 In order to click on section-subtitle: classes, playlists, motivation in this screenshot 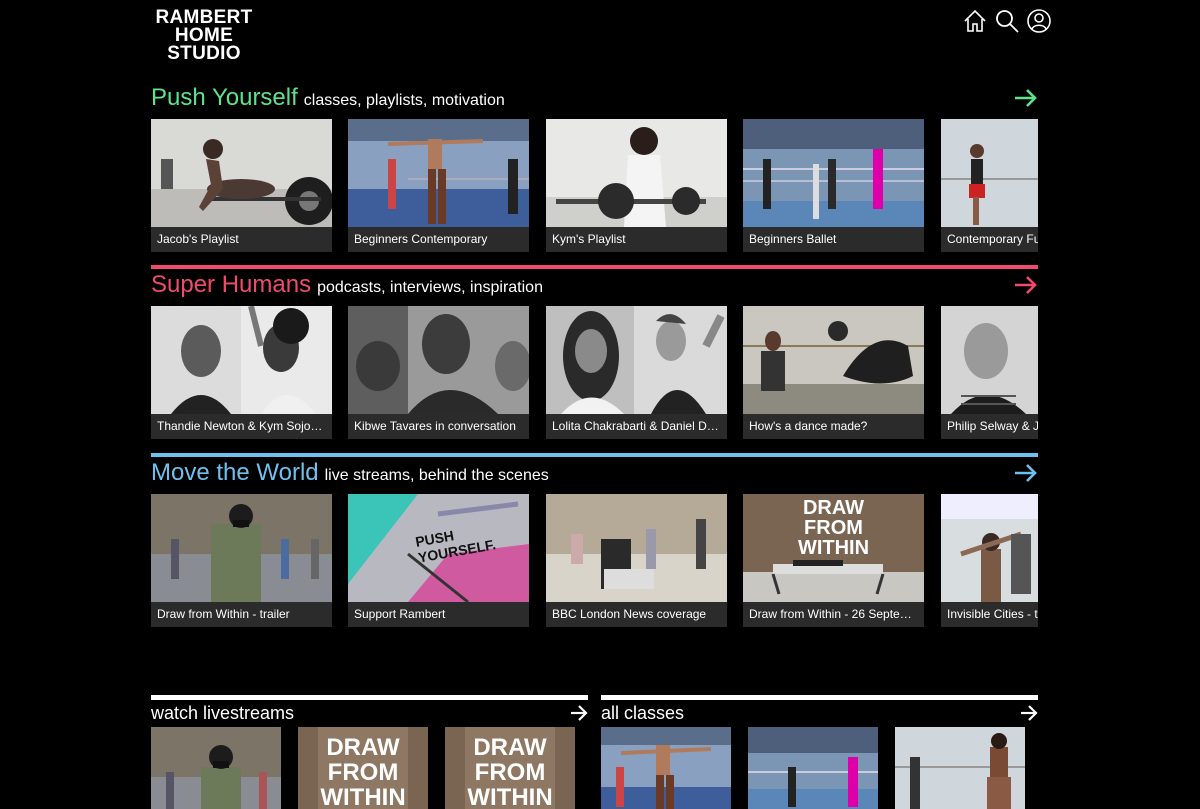, I will do `click(404, 100)`.